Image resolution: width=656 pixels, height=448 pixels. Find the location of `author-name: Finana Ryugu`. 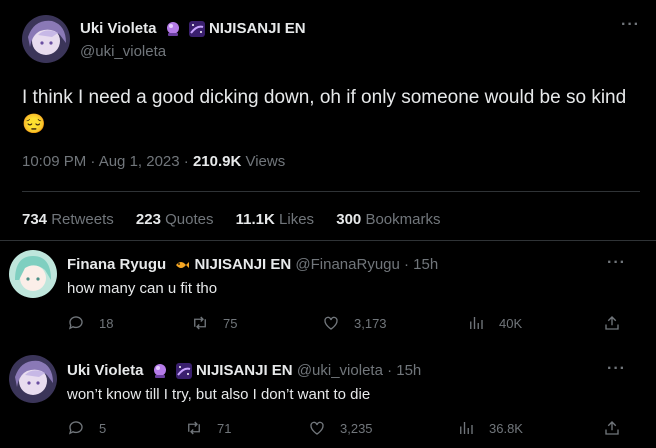

author-name: Finana Ryugu is located at coordinates (116, 264).